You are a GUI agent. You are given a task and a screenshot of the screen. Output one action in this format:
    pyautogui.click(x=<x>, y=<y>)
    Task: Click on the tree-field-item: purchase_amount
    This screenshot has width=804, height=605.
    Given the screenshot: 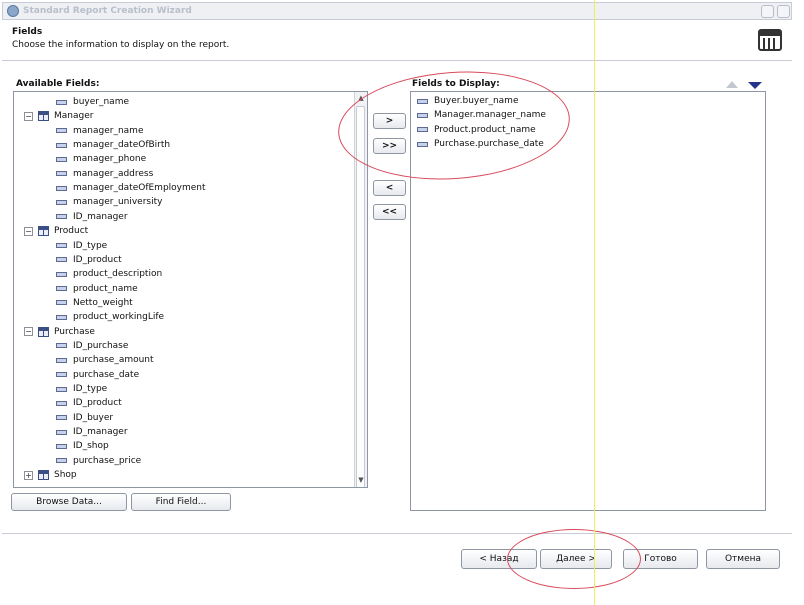 What is the action you would take?
    pyautogui.click(x=105, y=360)
    